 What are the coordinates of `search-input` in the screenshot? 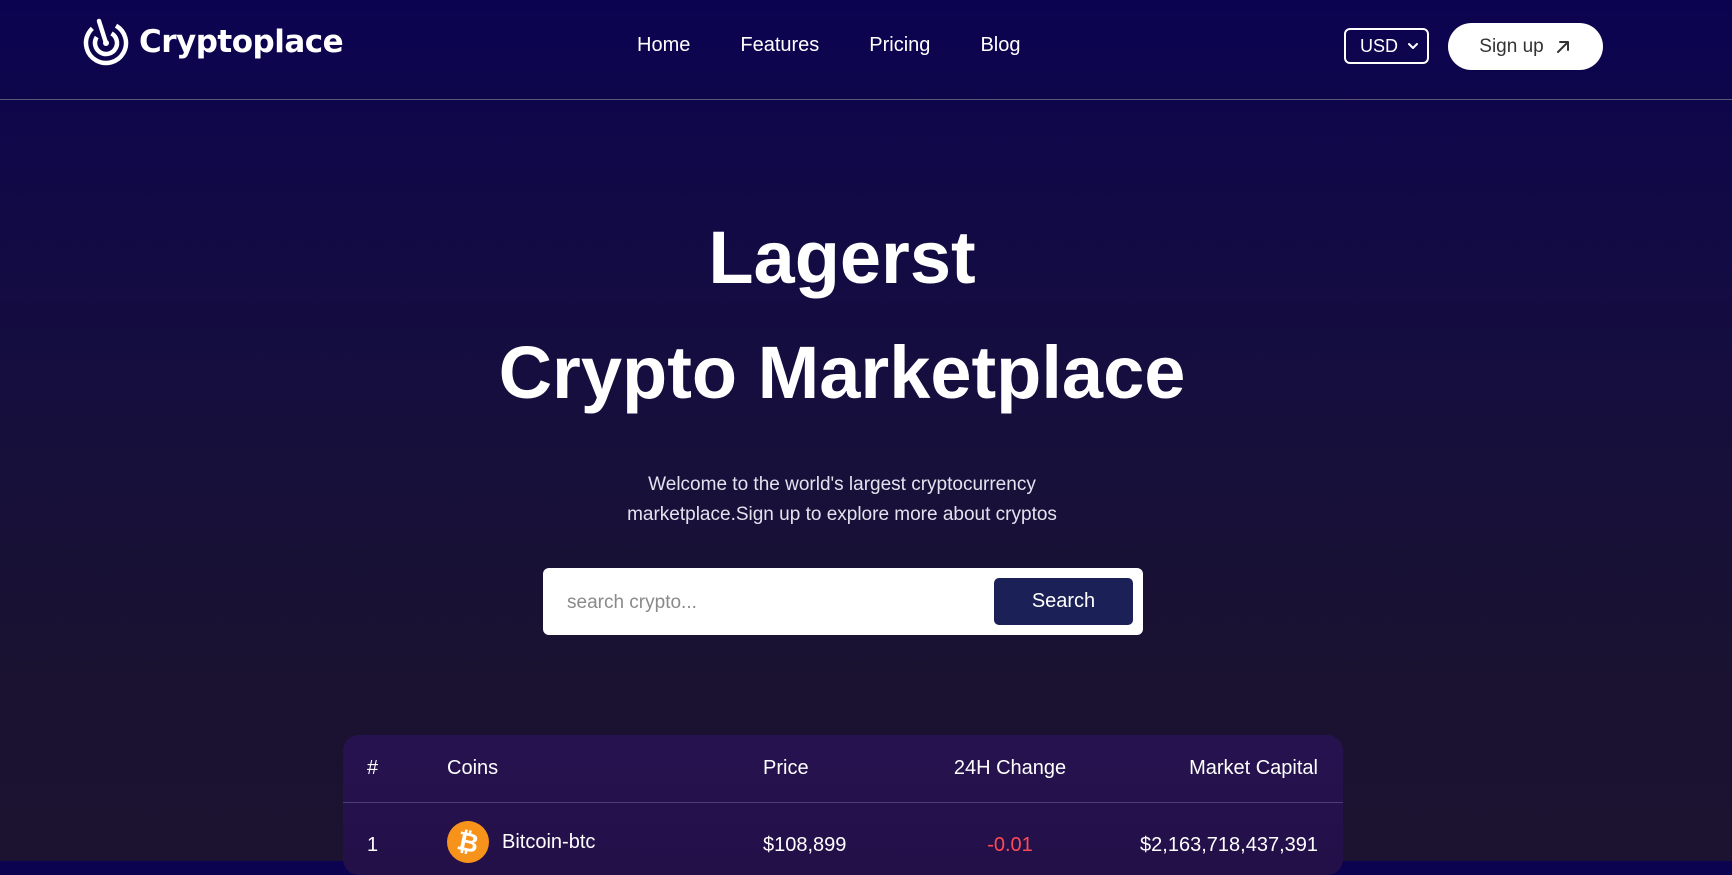 It's located at (767, 602).